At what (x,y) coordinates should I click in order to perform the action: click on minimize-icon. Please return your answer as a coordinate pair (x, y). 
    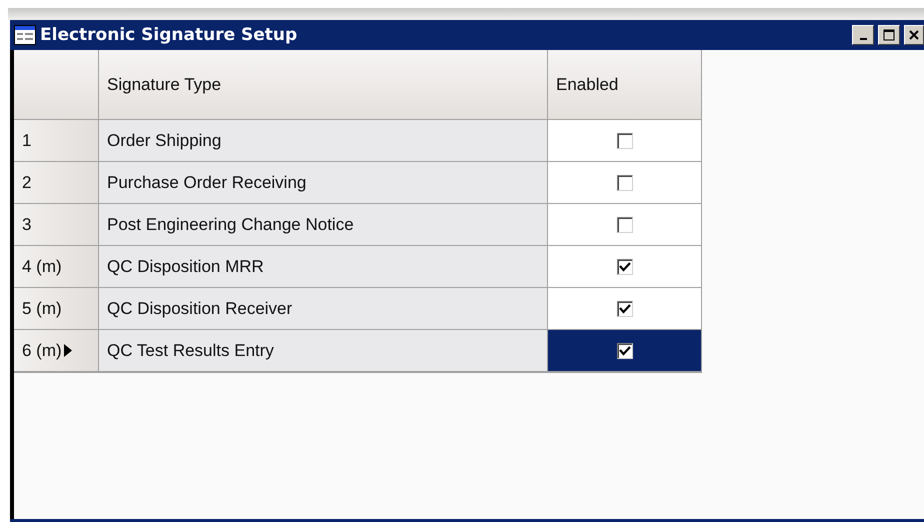
    Looking at the image, I should click on (863, 39).